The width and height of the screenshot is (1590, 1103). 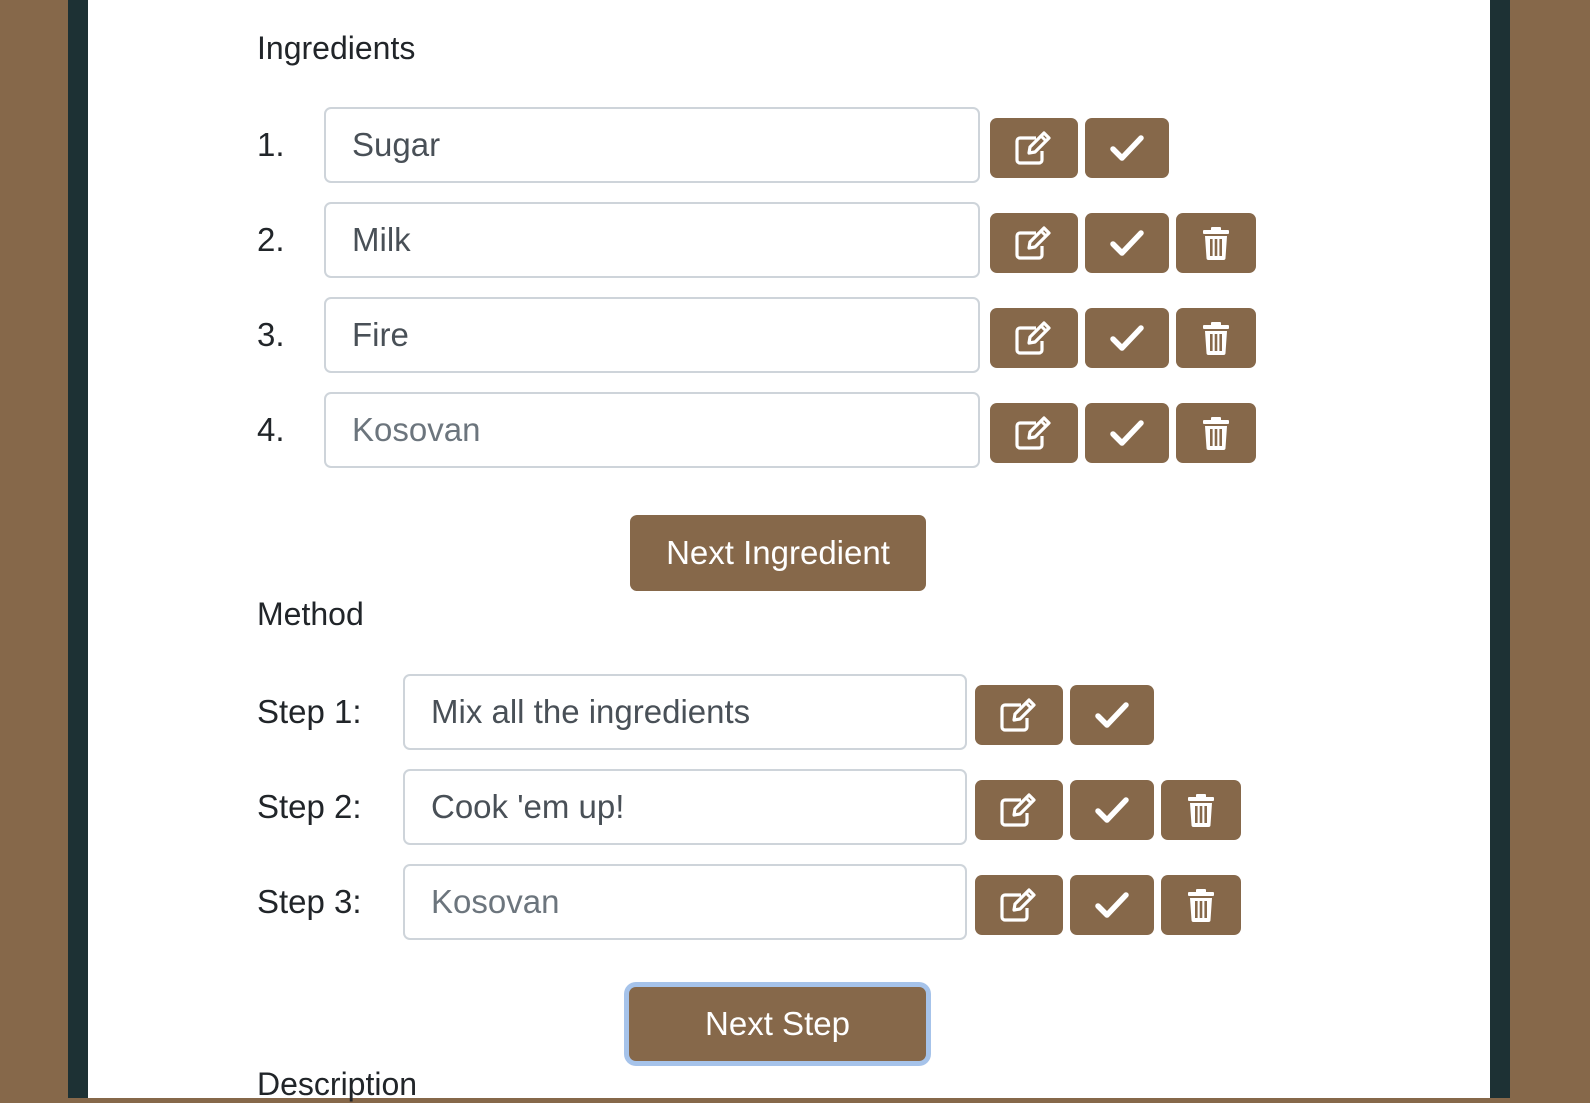 I want to click on description-heading: Description, so click(x=337, y=1084).